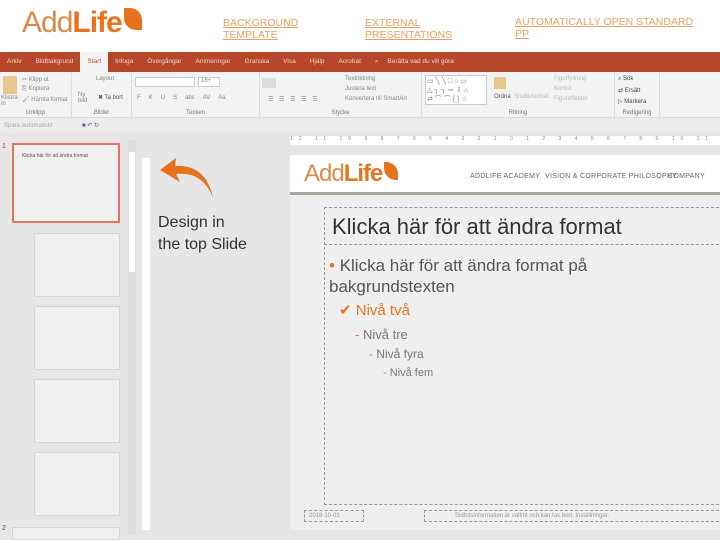 This screenshot has width=720, height=540. What do you see at coordinates (611, 176) in the screenshot?
I see `nav-vision: VISION & CORPORATE PHILOSOPHY` at bounding box center [611, 176].